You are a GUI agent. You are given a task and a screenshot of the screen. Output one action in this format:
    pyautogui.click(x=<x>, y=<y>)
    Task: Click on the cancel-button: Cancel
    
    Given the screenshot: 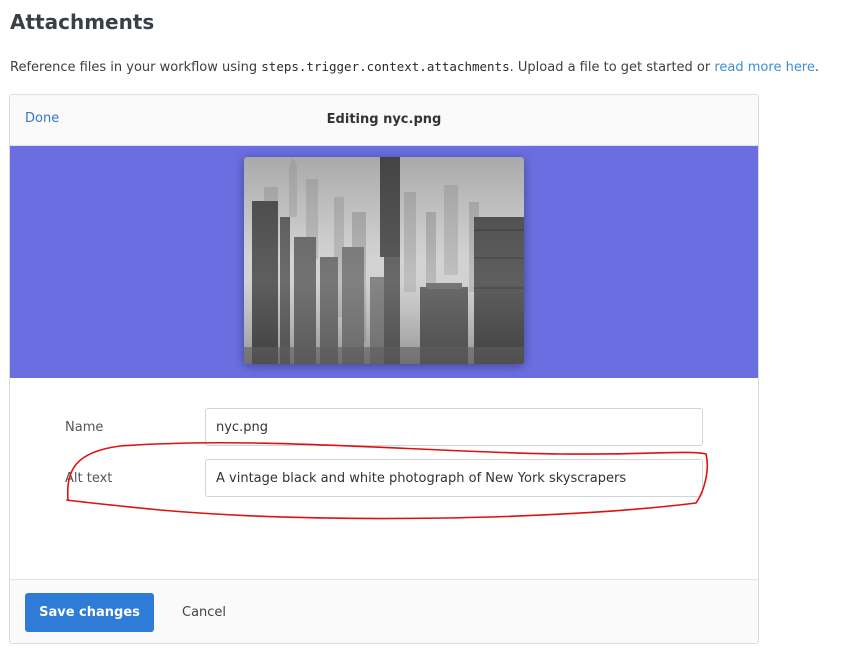 What is the action you would take?
    pyautogui.click(x=204, y=612)
    